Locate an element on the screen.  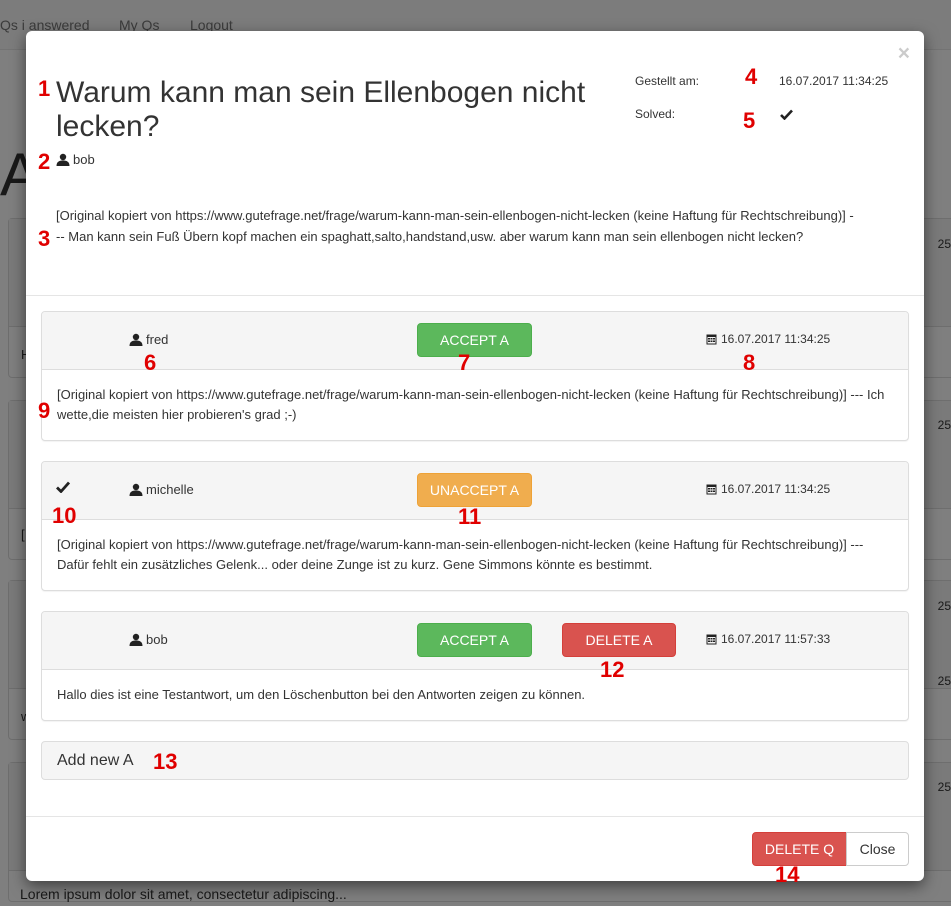
answer-author-name: michelle is located at coordinates (170, 489).